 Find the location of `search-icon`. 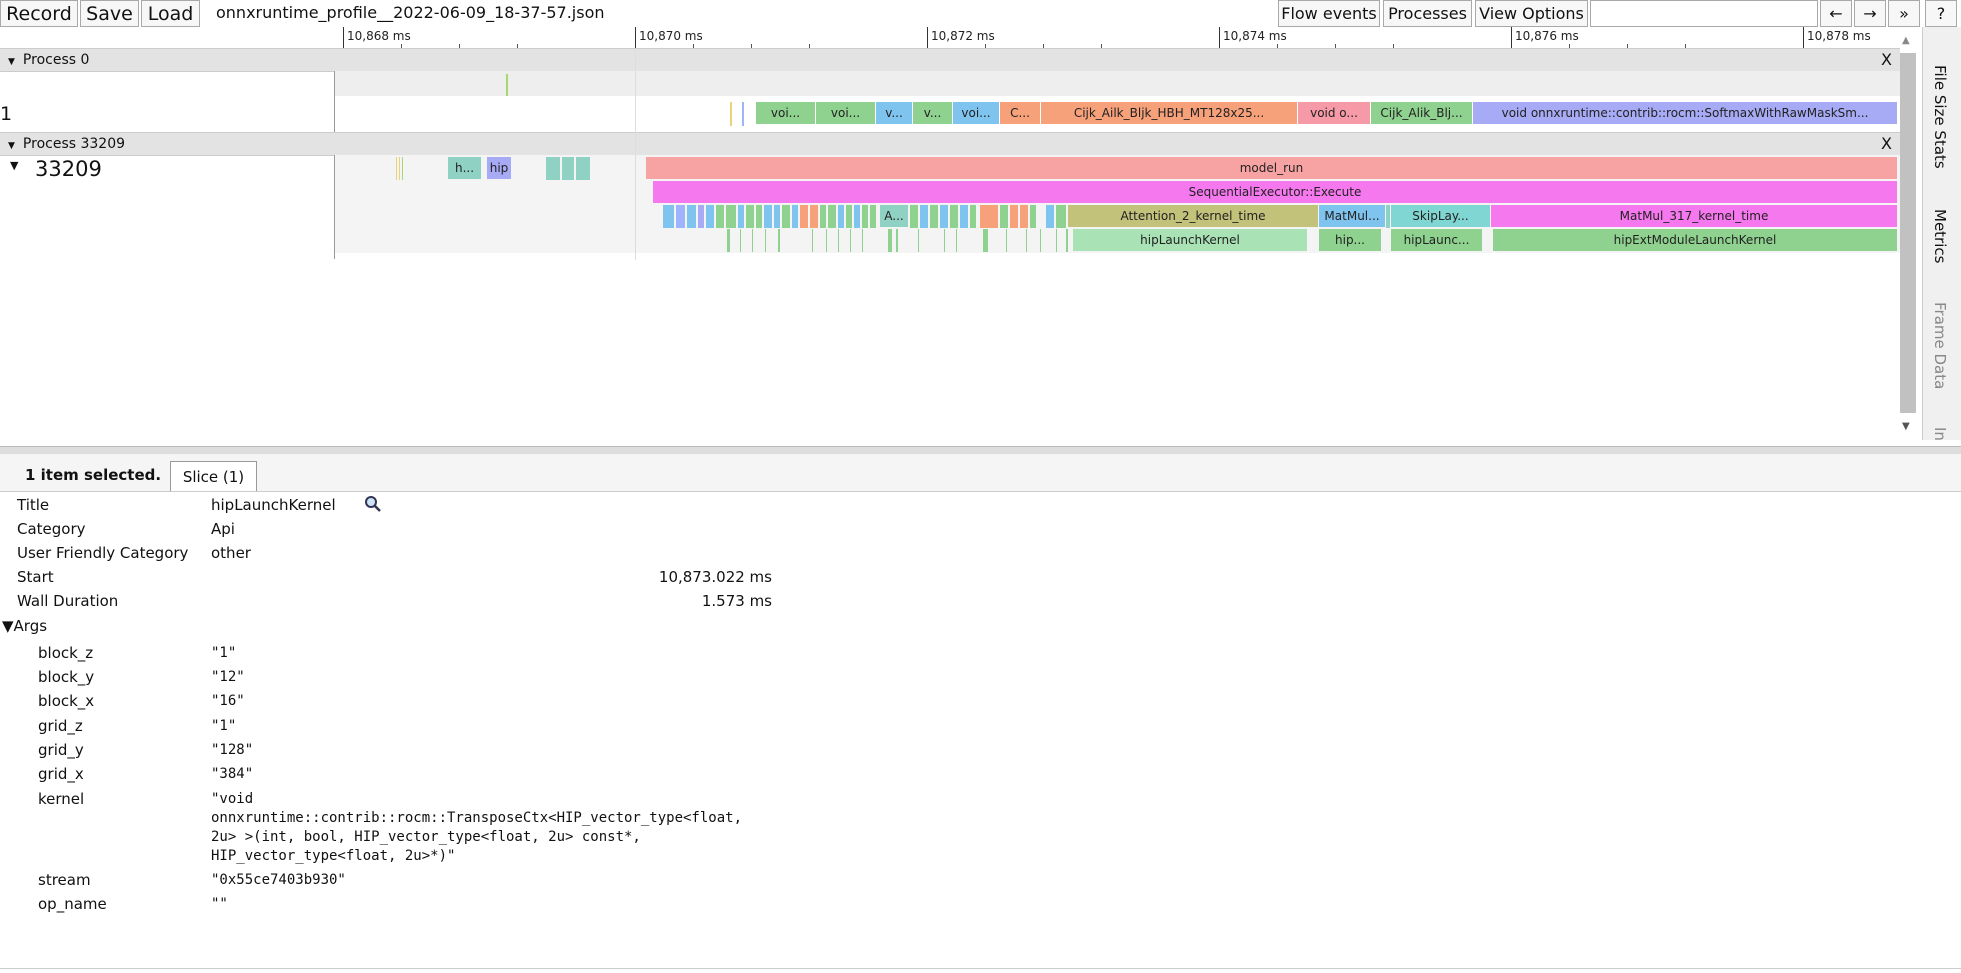

search-icon is located at coordinates (373, 506).